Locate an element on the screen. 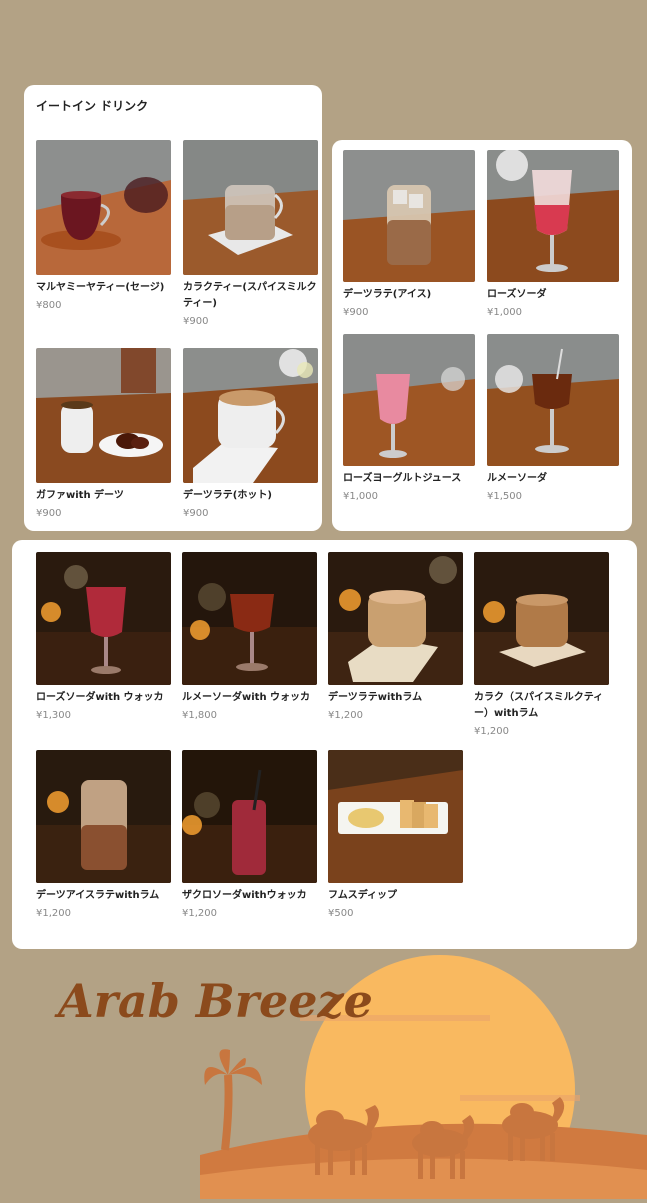  menu-item: ガファwith デーツ ¥900 is located at coordinates (103, 434).